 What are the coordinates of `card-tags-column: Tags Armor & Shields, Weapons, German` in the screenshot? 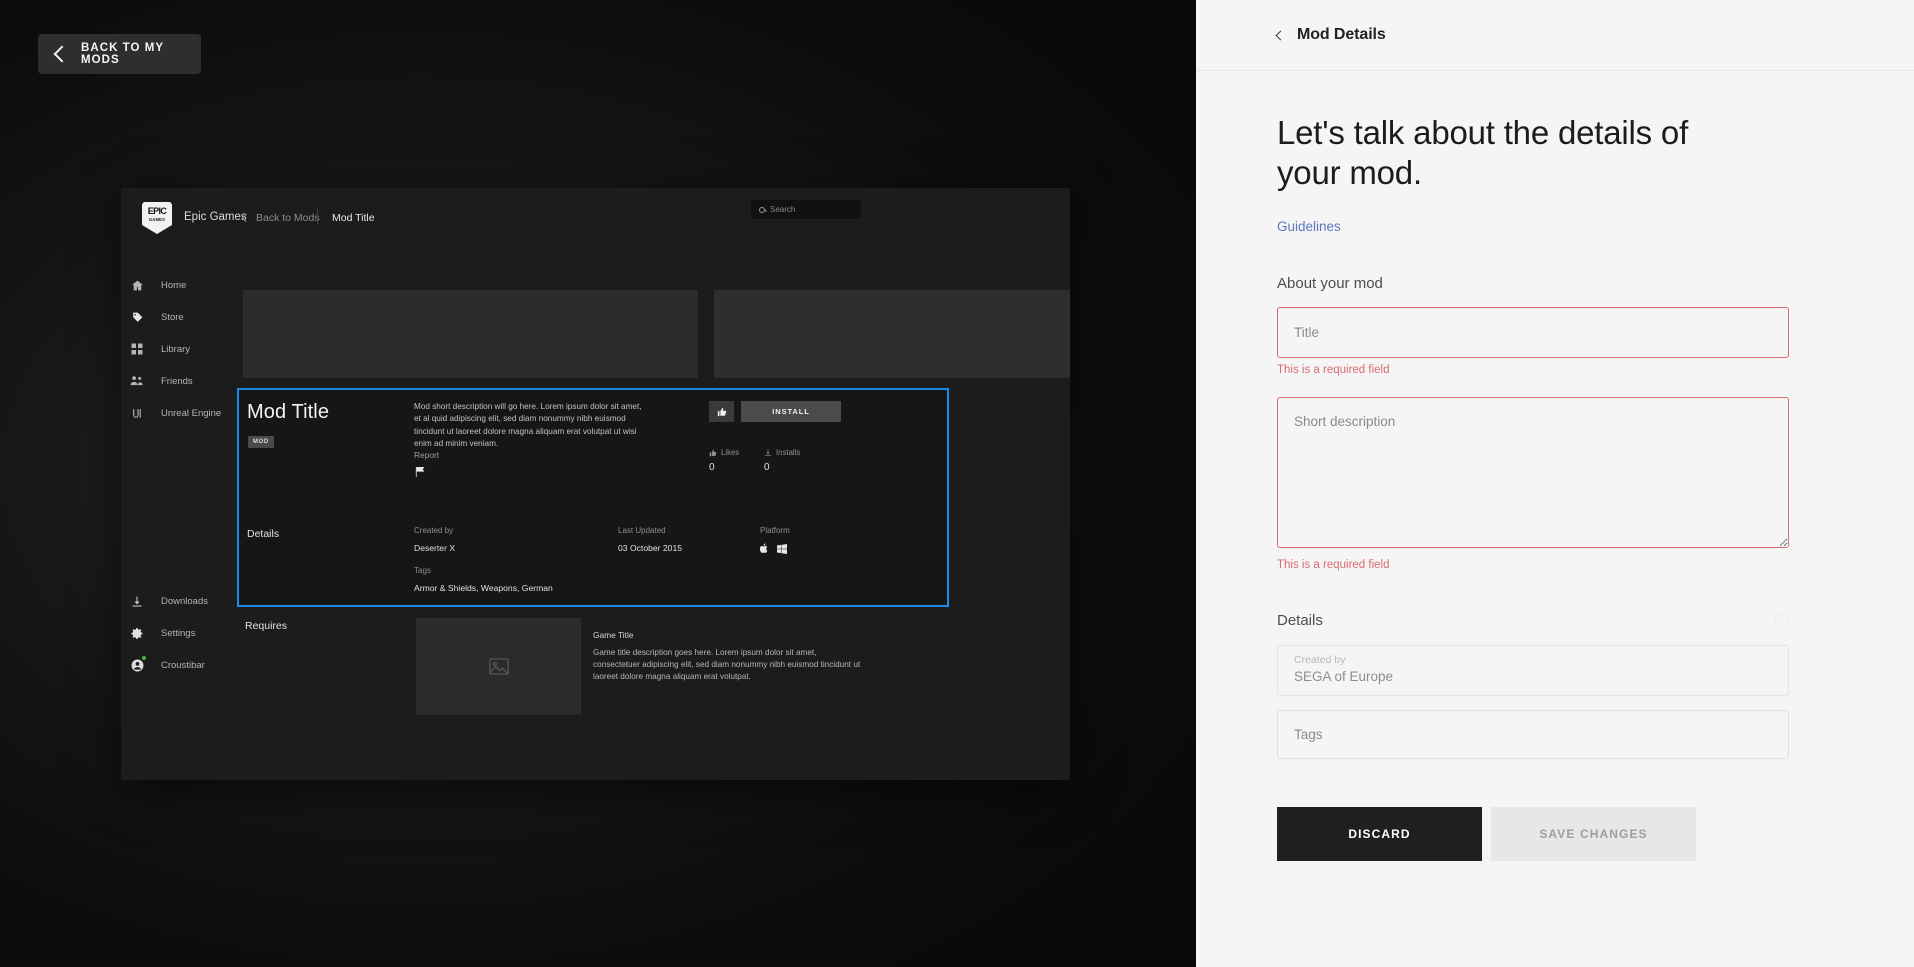 It's located at (483, 579).